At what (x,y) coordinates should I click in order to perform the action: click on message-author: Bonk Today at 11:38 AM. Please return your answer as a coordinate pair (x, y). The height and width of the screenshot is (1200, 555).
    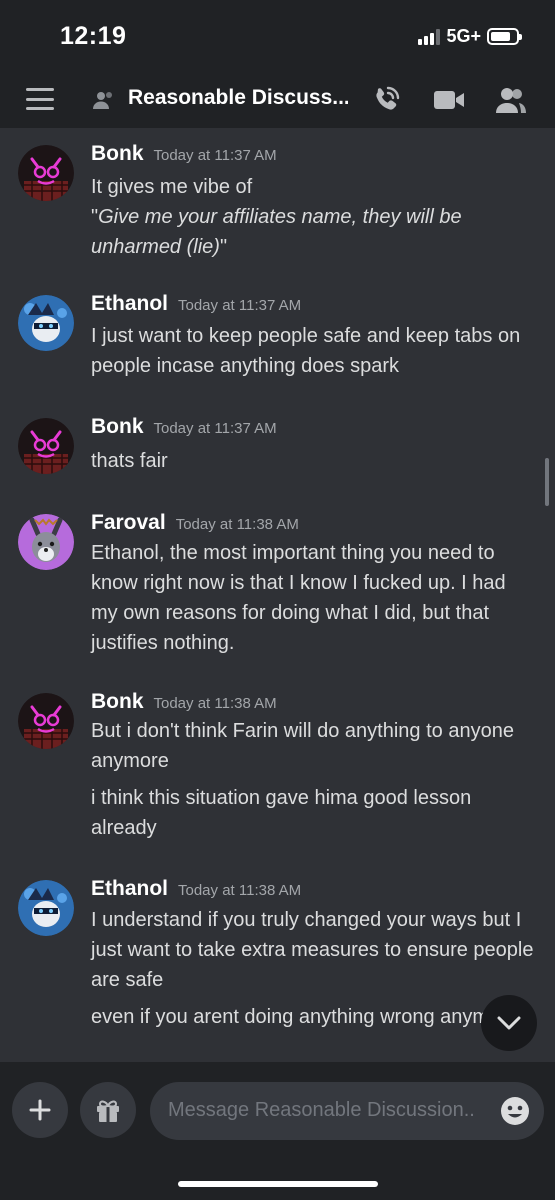
    Looking at the image, I should click on (184, 702).